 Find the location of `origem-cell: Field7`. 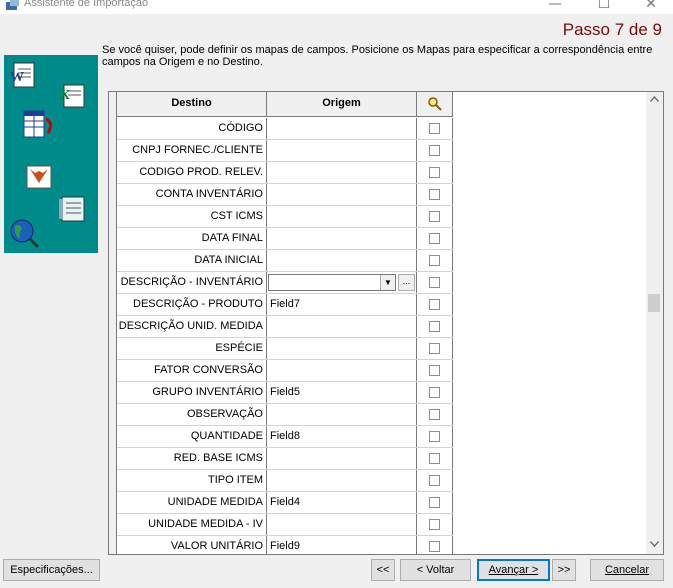

origem-cell: Field7 is located at coordinates (342, 304).